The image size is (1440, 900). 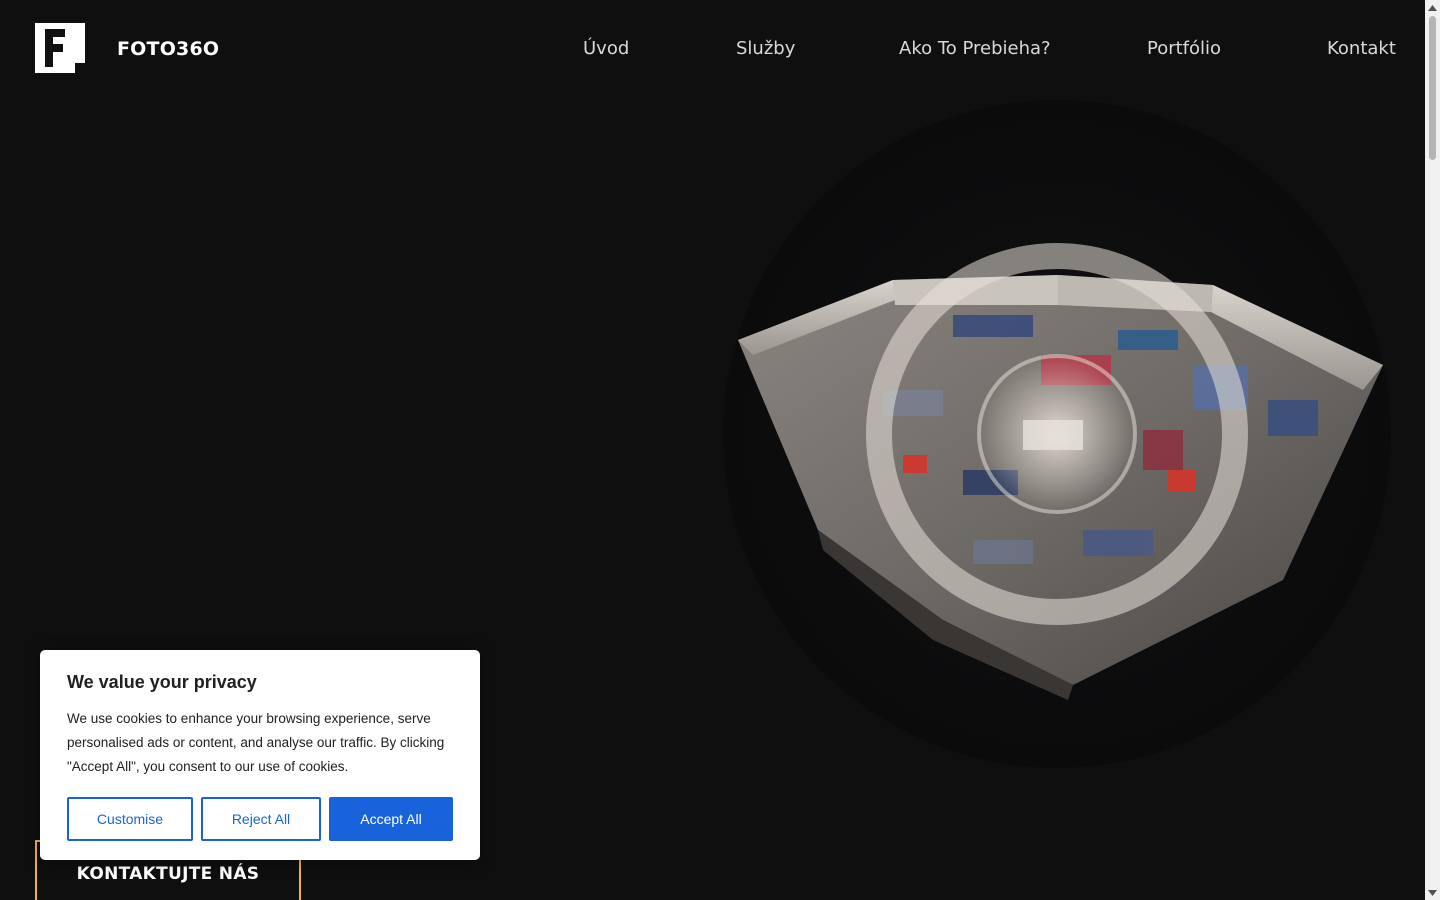 I want to click on accept-all-button: Accept All, so click(x=391, y=819).